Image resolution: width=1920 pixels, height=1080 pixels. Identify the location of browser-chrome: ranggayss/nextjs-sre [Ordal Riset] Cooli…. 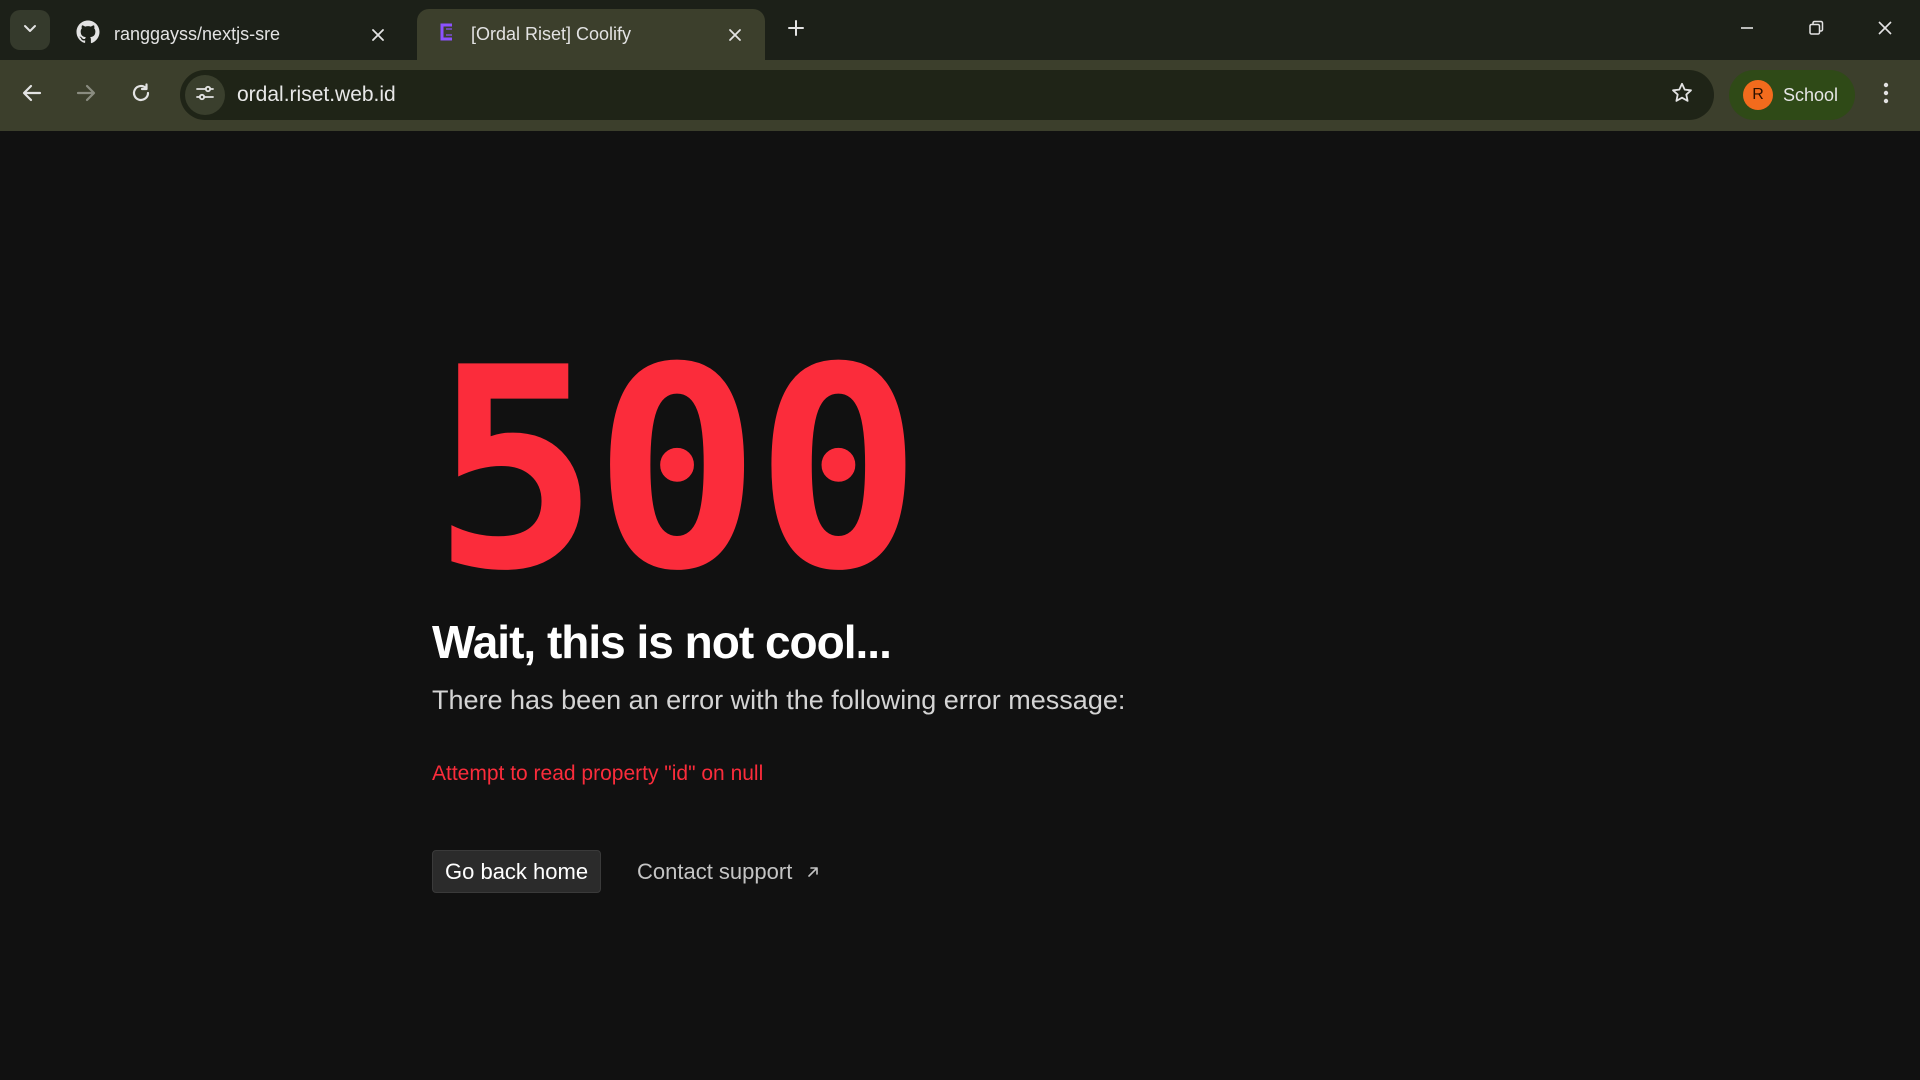
(960, 65).